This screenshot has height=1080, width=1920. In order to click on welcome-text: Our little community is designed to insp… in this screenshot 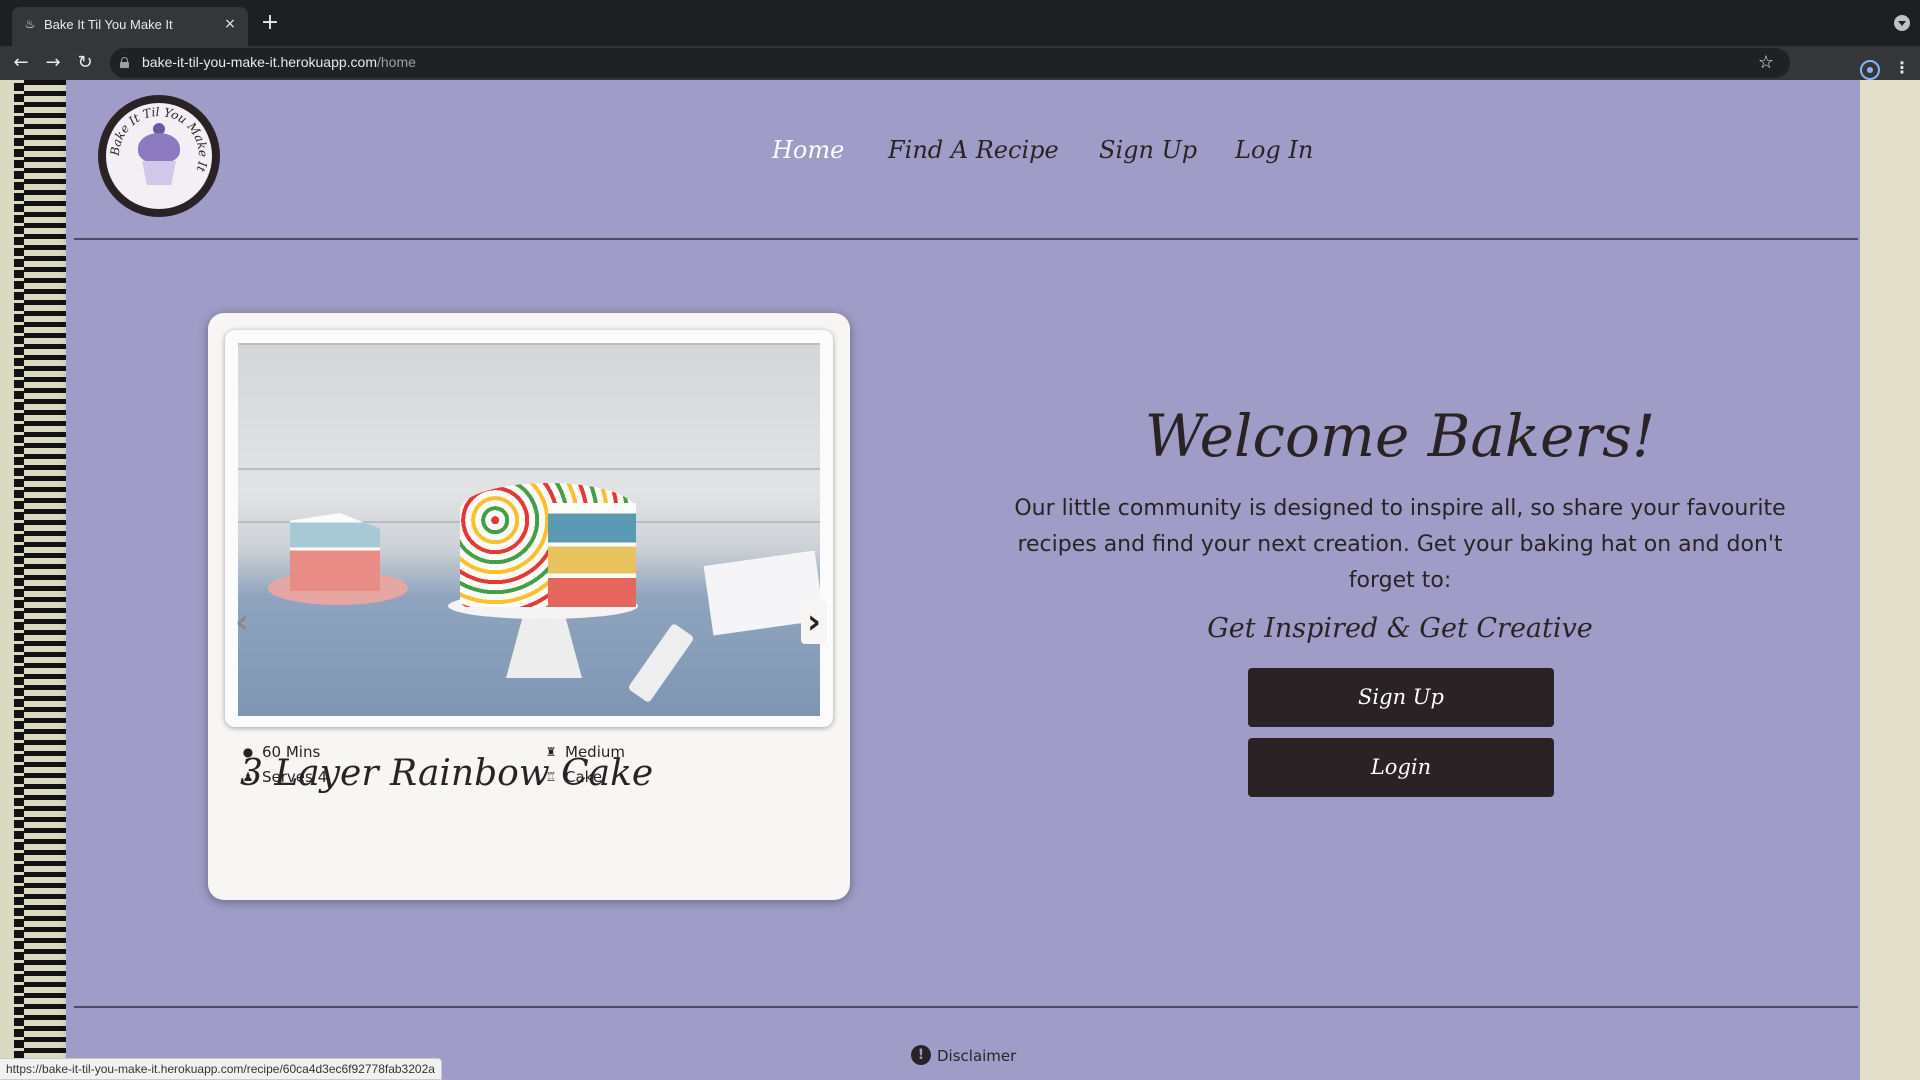, I will do `click(1400, 544)`.